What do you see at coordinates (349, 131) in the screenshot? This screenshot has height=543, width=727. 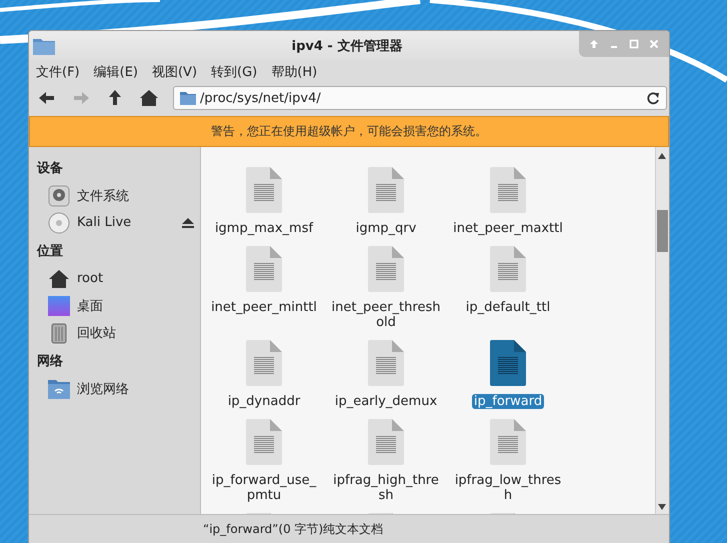 I see `warning-banner: 警告，您正在使用超级帐户，可能会损害您的系统。` at bounding box center [349, 131].